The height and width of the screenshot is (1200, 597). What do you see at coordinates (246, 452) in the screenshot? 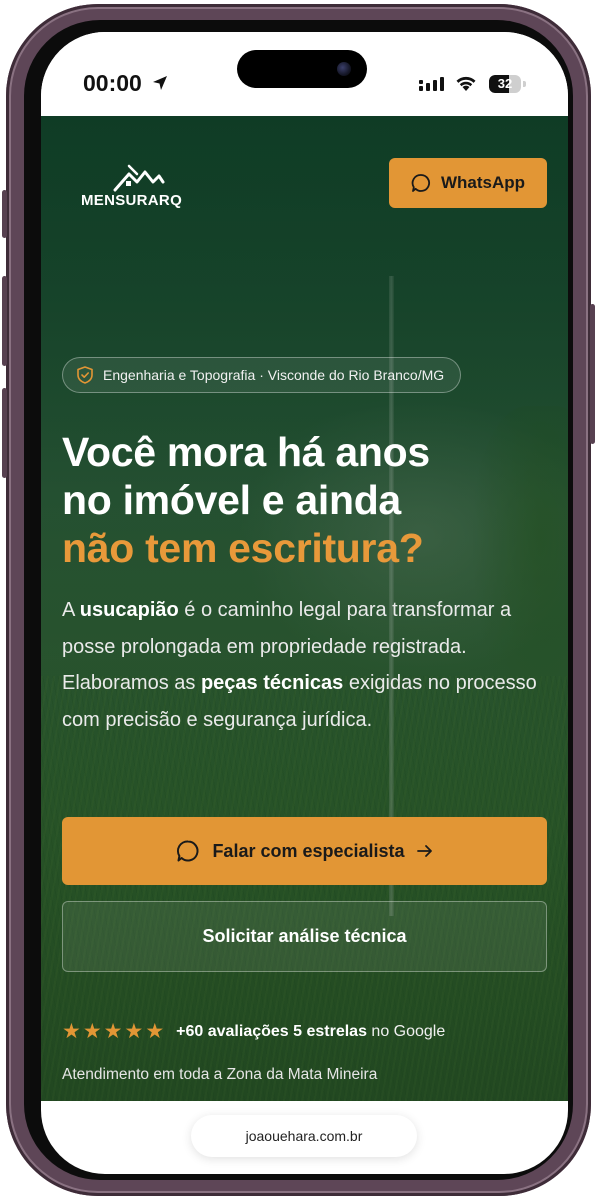
I see `headline-line-1: Você mora há anos` at bounding box center [246, 452].